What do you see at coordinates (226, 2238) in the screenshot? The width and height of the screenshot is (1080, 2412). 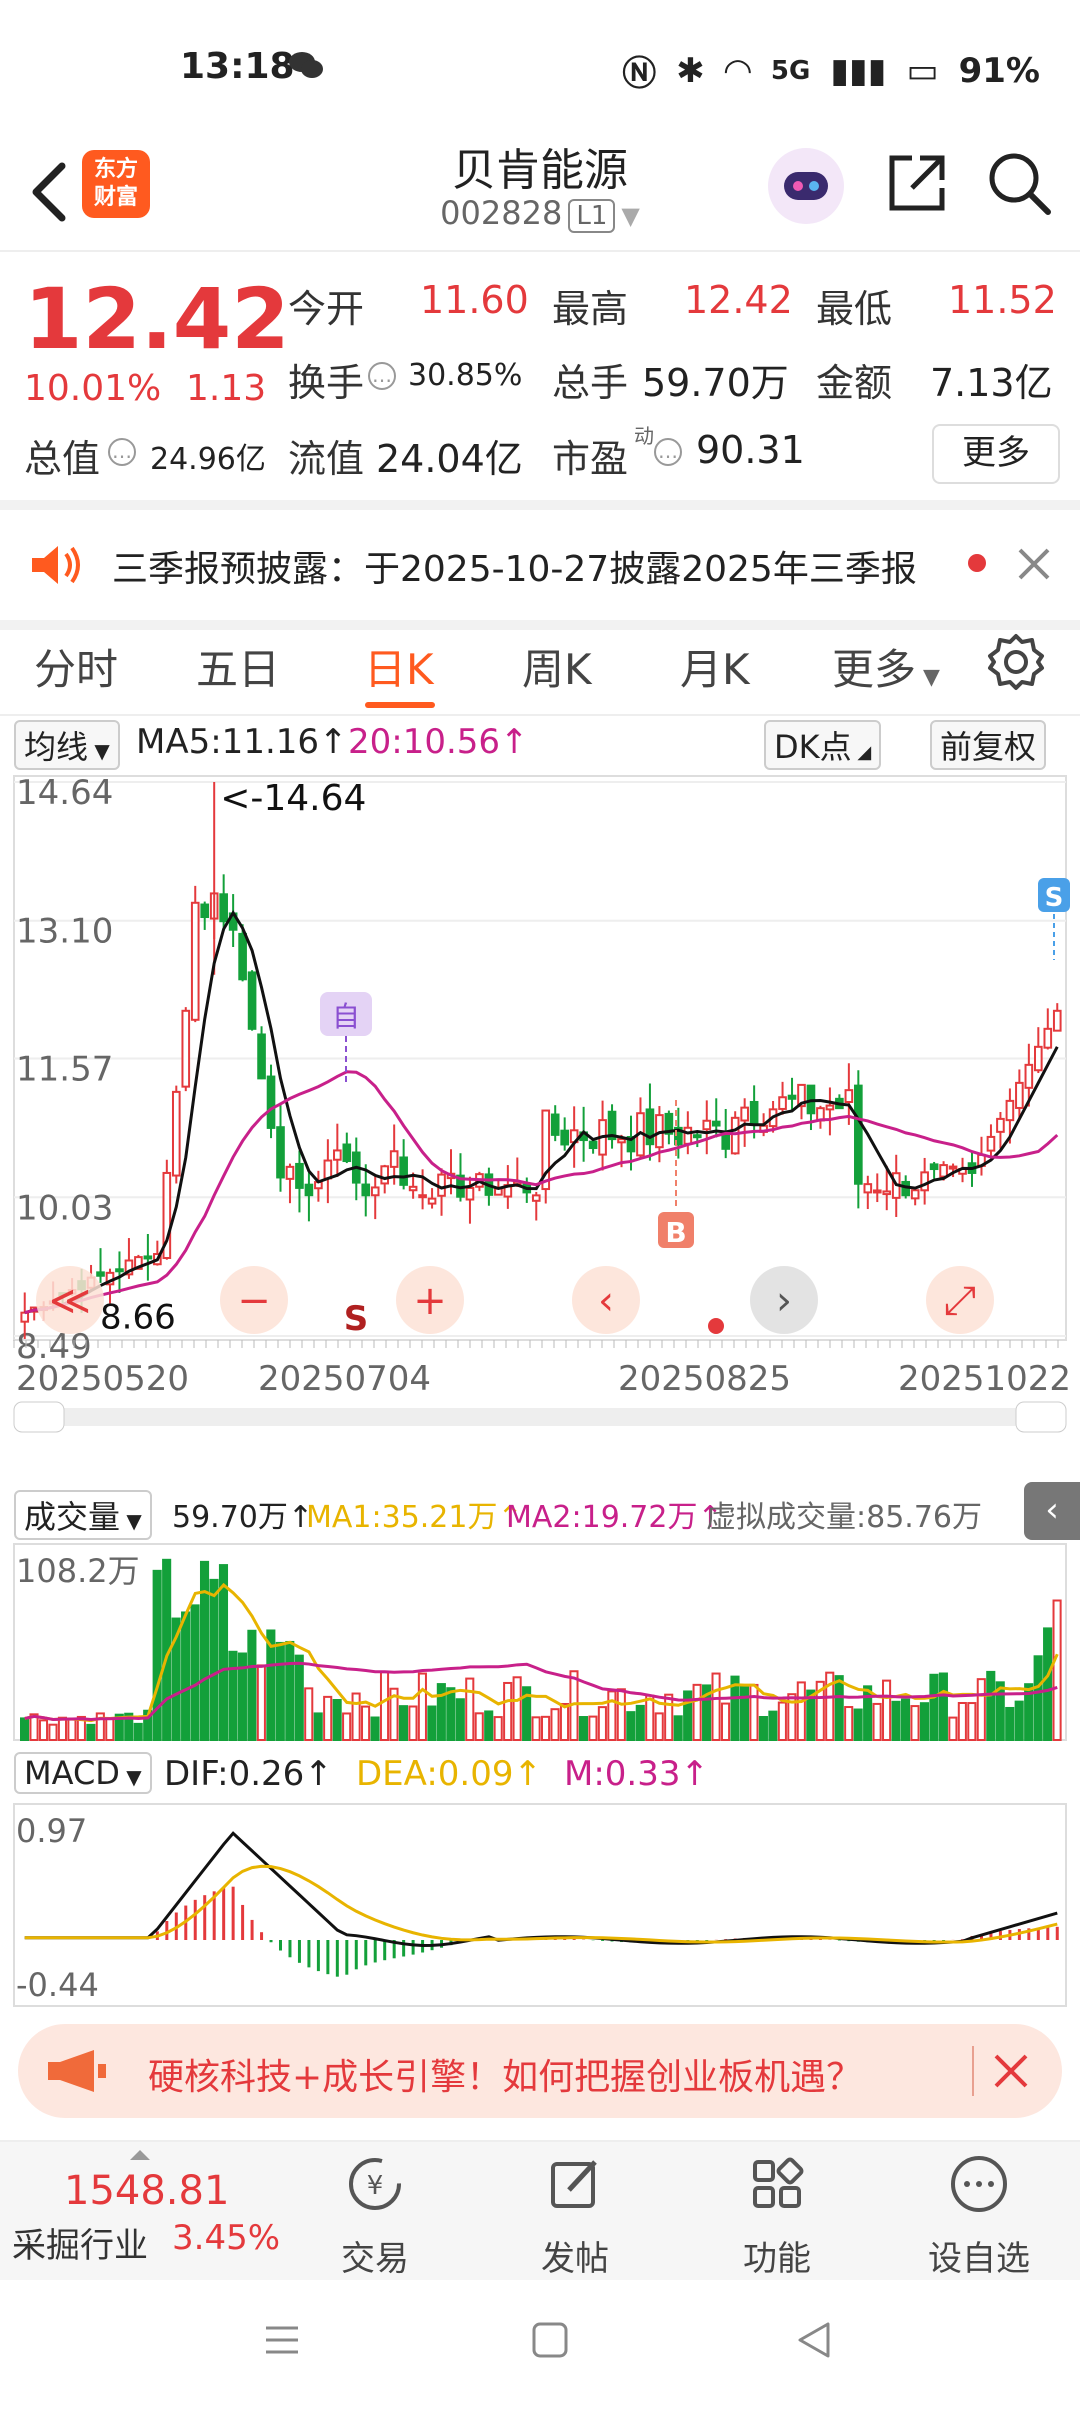 I see `industry-pct: 3.45%` at bounding box center [226, 2238].